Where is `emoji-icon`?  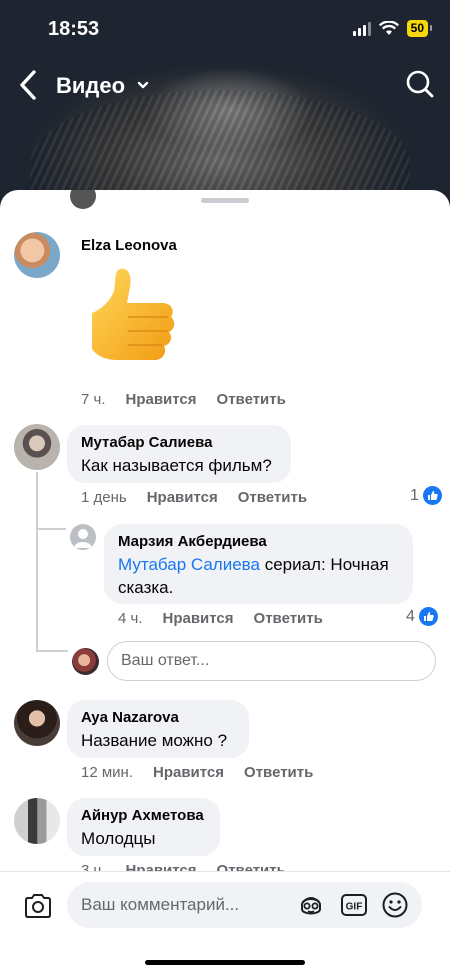 emoji-icon is located at coordinates (395, 905).